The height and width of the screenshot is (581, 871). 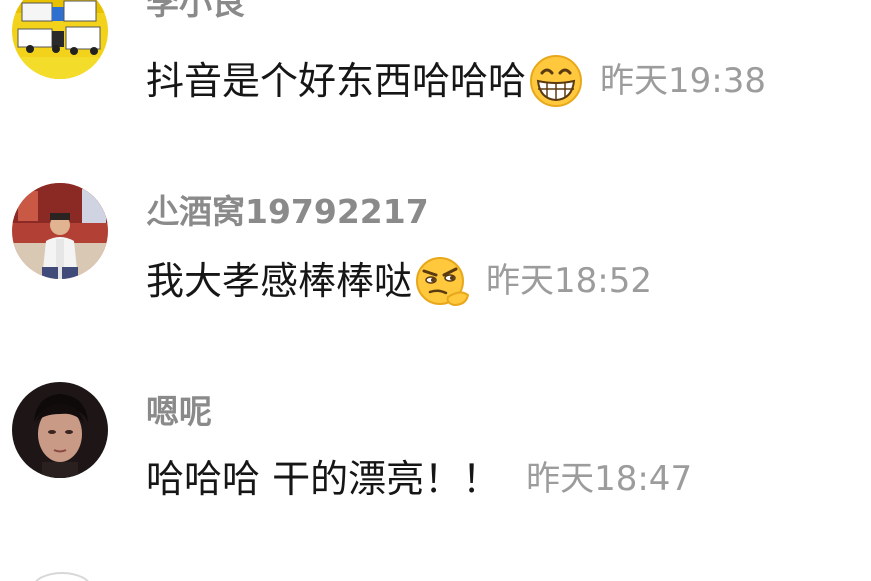 I want to click on comment-text: 我大孝感棒棒哒, so click(x=279, y=281).